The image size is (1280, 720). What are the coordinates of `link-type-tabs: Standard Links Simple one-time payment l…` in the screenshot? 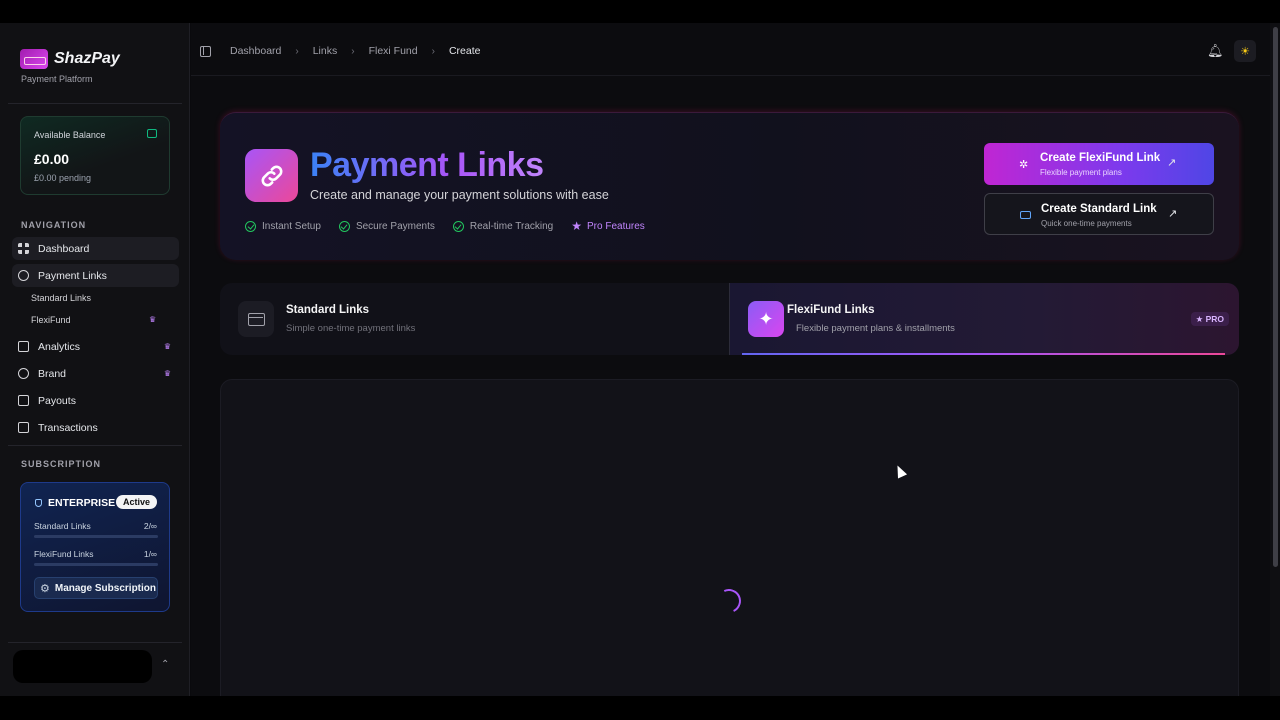 It's located at (729, 319).